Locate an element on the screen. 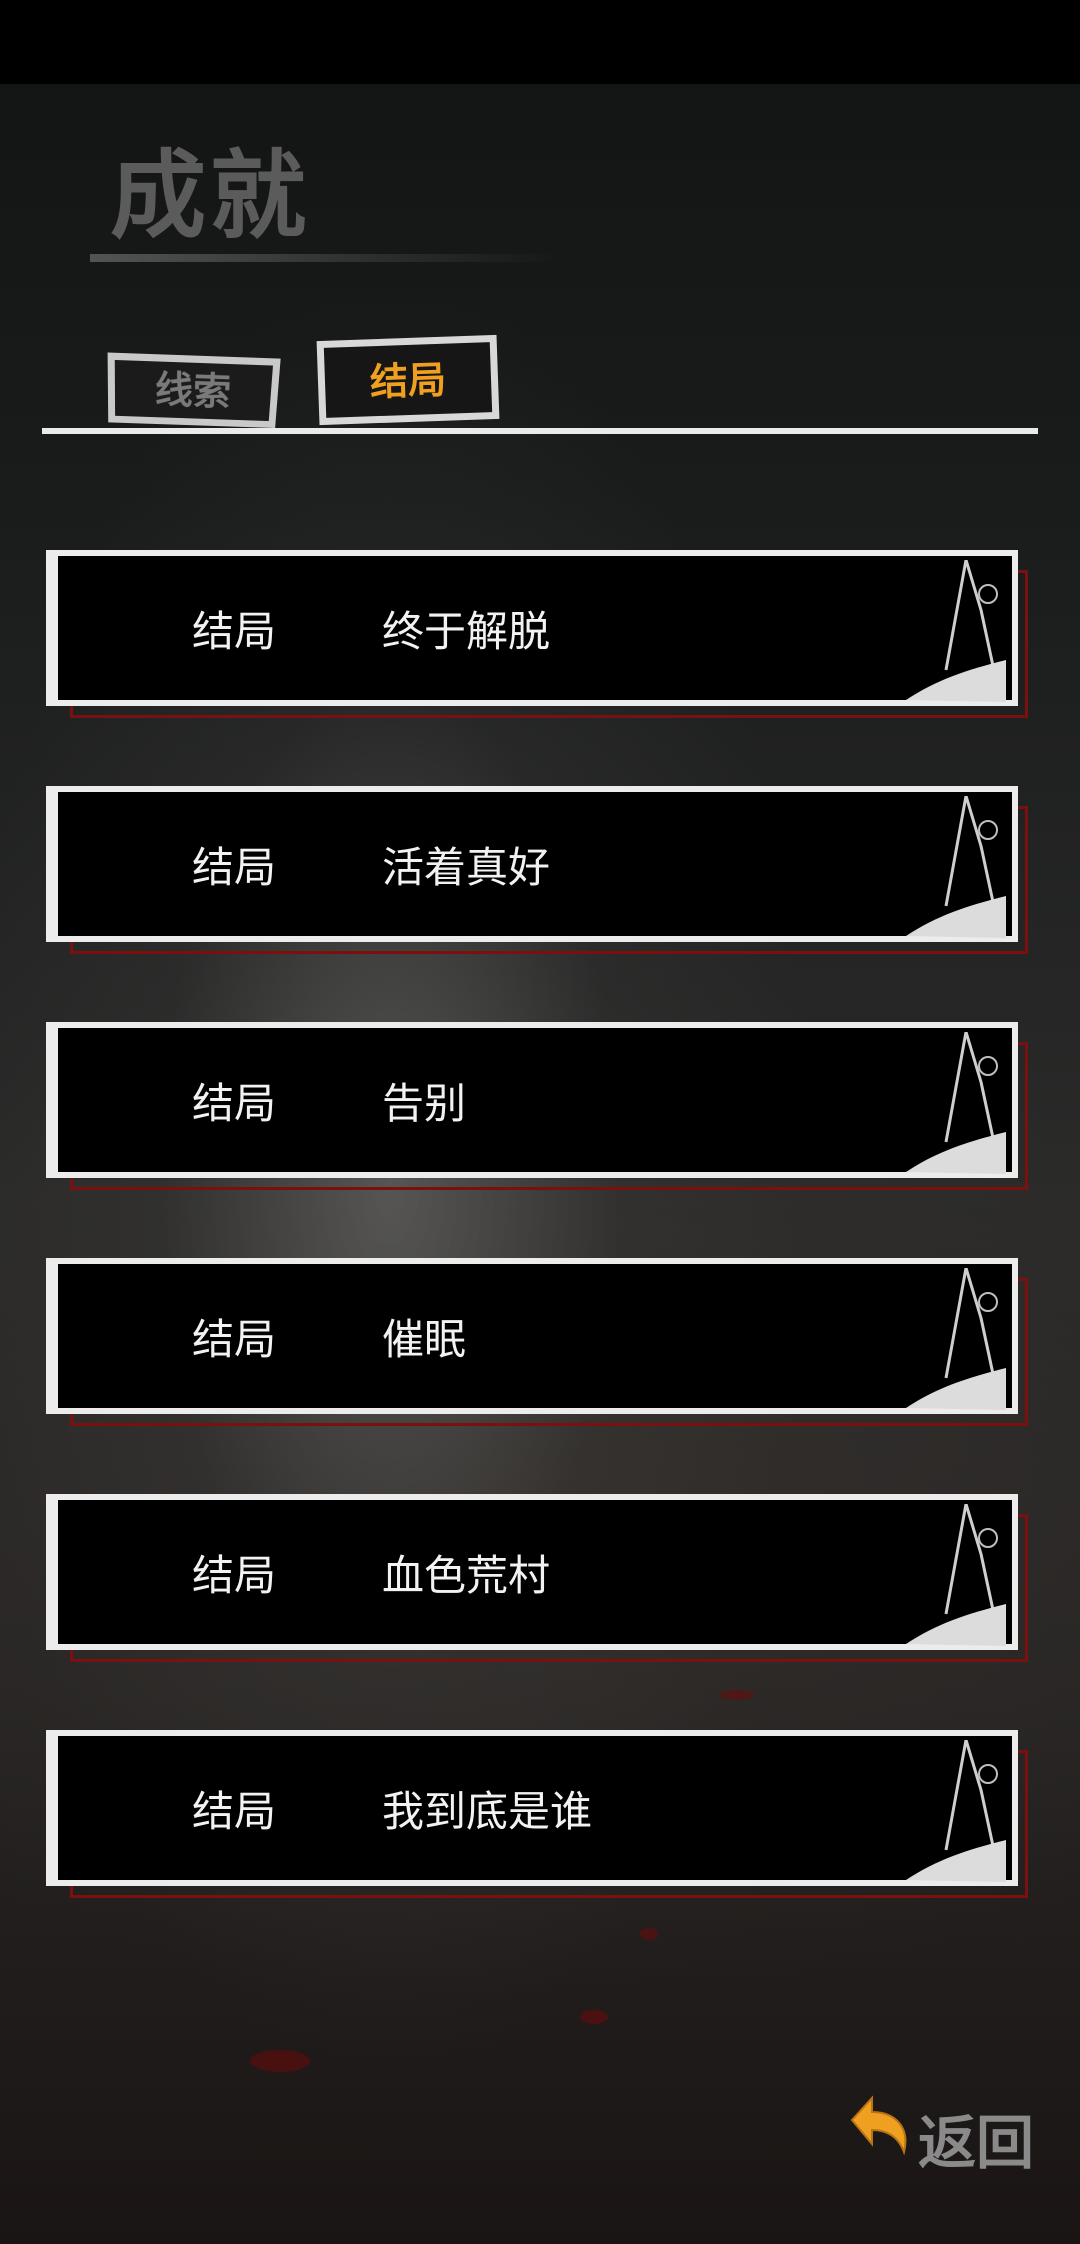  tab-divider is located at coordinates (540, 431).